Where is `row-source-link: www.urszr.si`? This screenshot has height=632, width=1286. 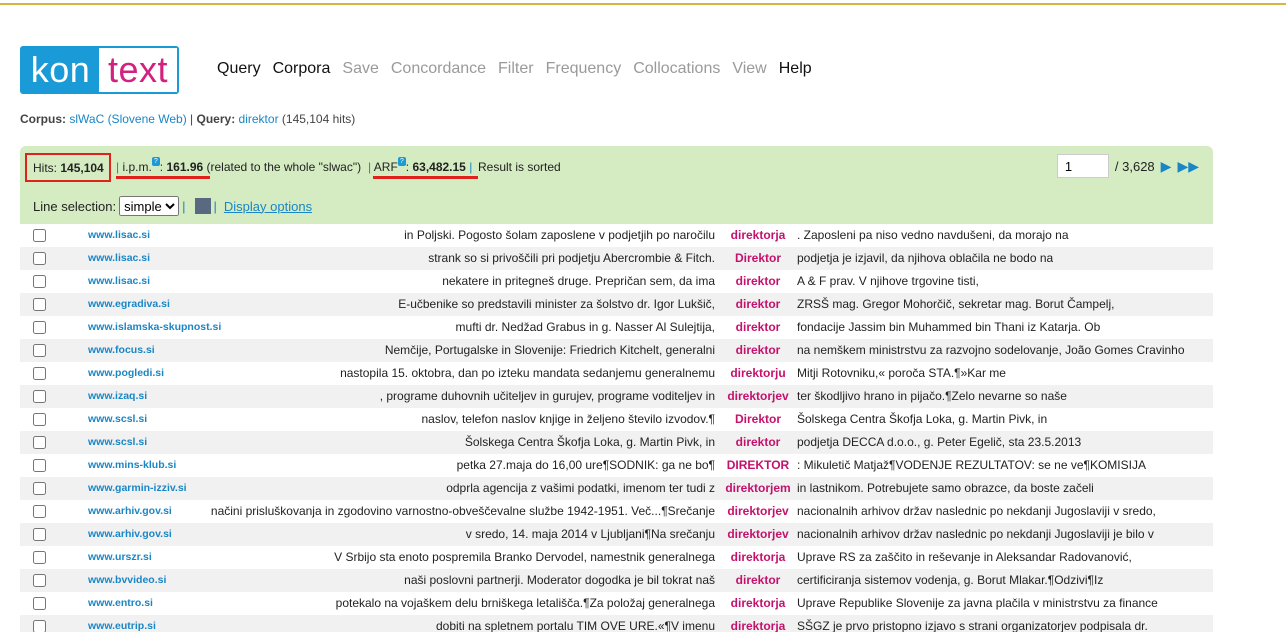 row-source-link: www.urszr.si is located at coordinates (120, 557).